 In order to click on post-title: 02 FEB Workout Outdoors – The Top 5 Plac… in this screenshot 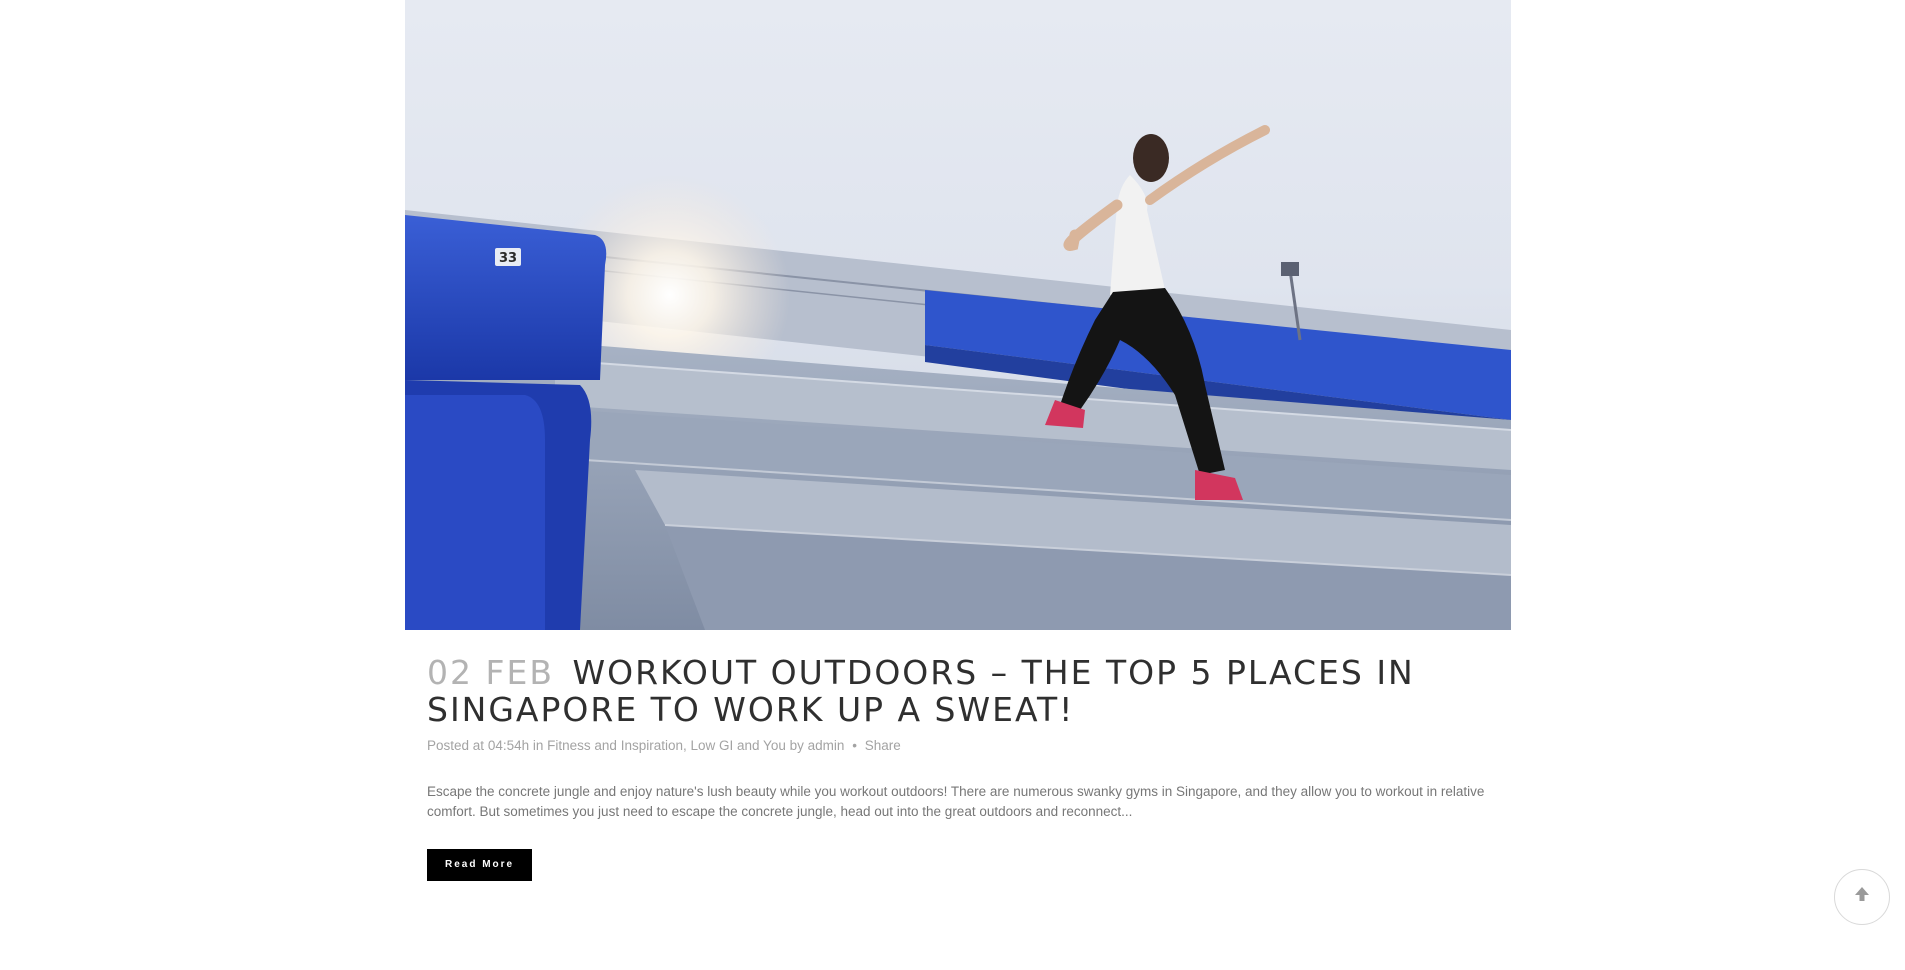, I will do `click(958, 691)`.